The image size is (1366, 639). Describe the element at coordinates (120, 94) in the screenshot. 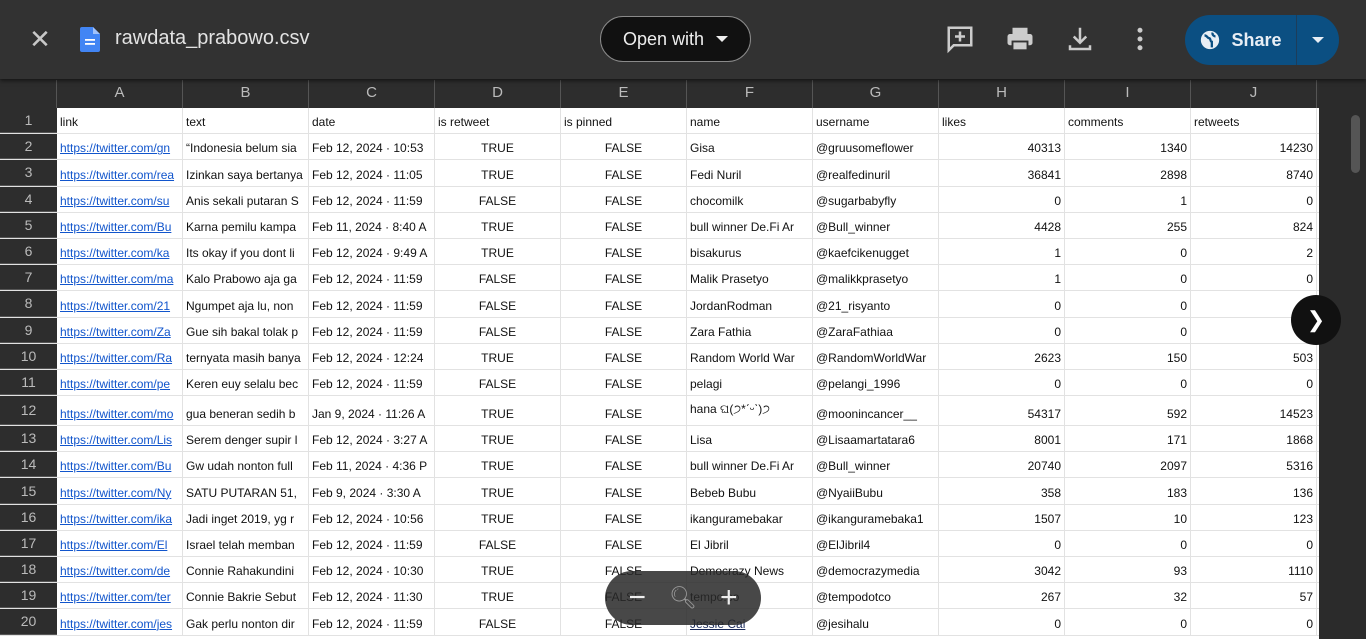

I see `column-header-a: A` at that location.